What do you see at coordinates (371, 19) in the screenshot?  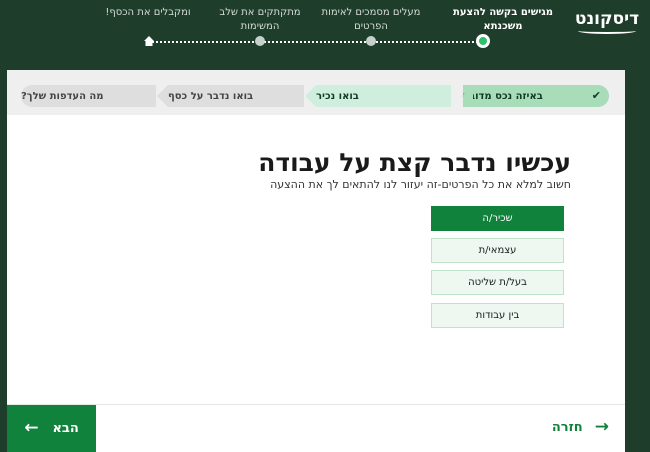 I see `progress-step-2: מעלים מסמכים לאימות הפרטים` at bounding box center [371, 19].